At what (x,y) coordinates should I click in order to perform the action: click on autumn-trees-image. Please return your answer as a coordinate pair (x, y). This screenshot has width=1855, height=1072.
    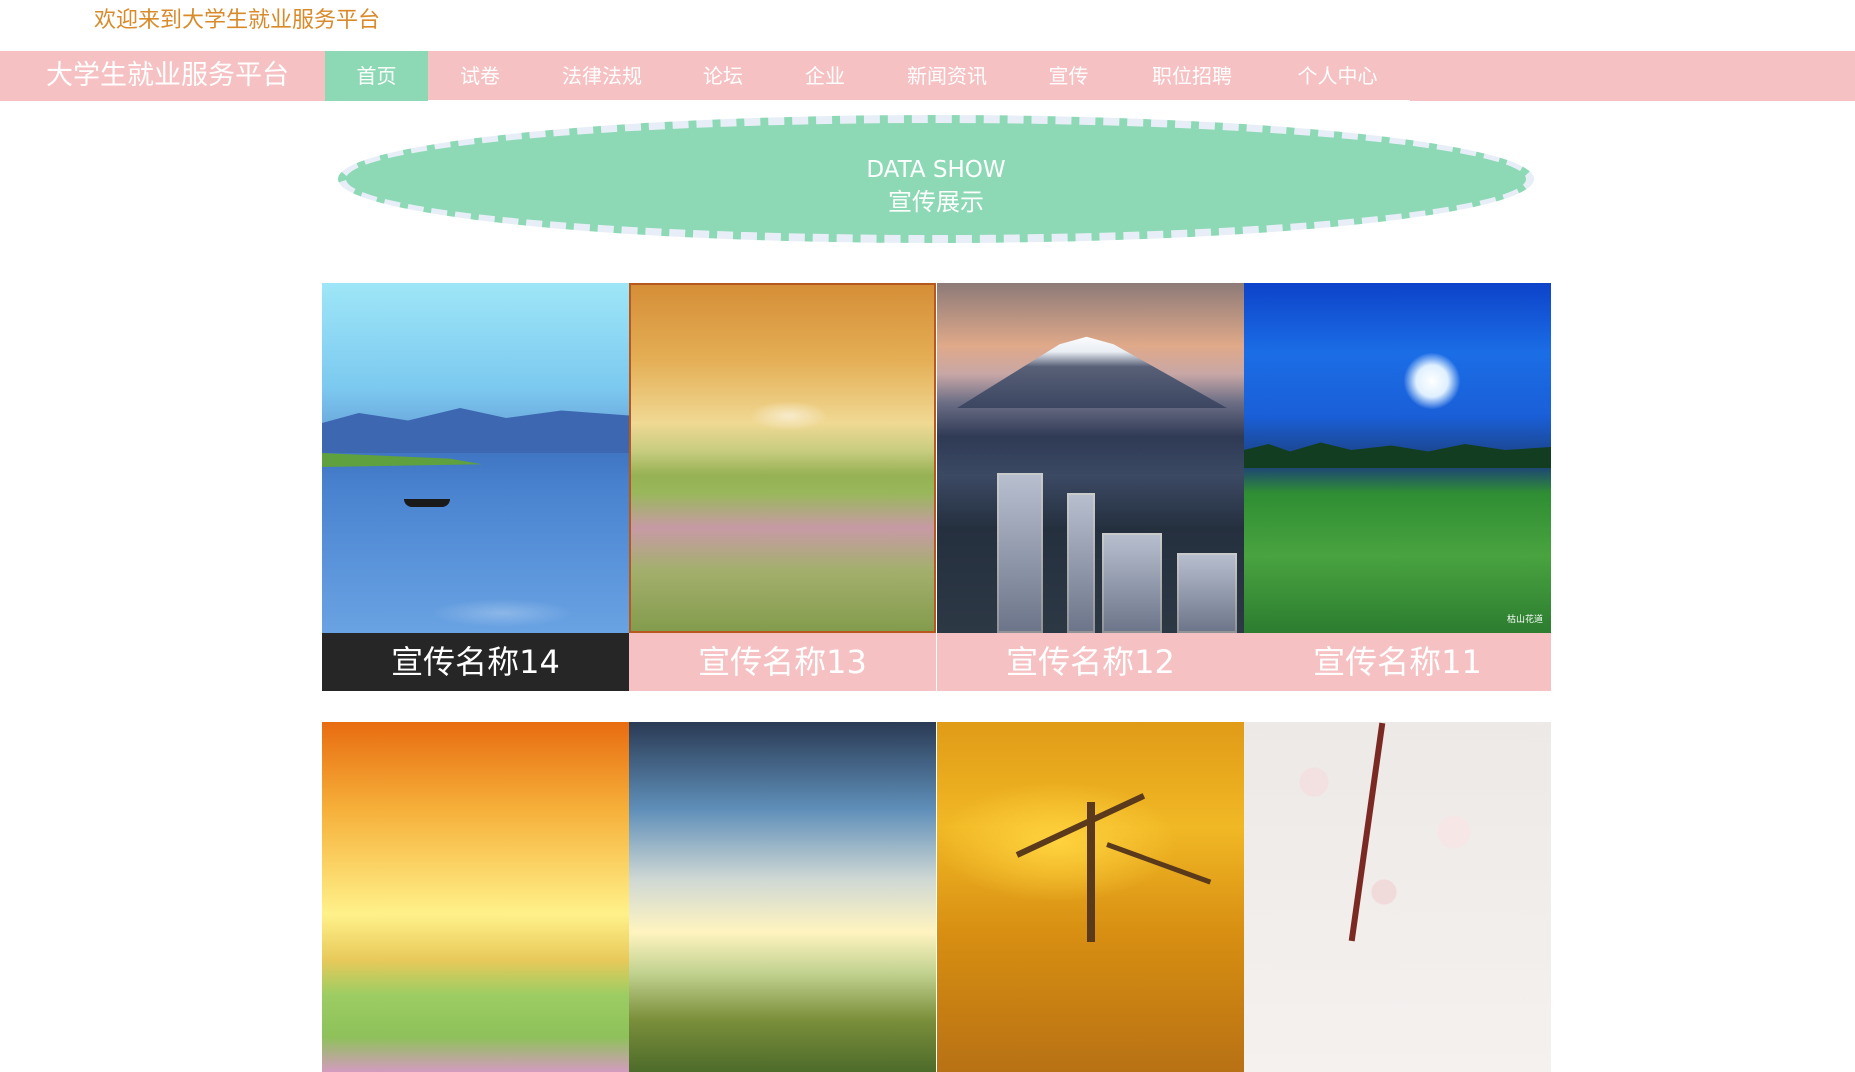
    Looking at the image, I should click on (1090, 897).